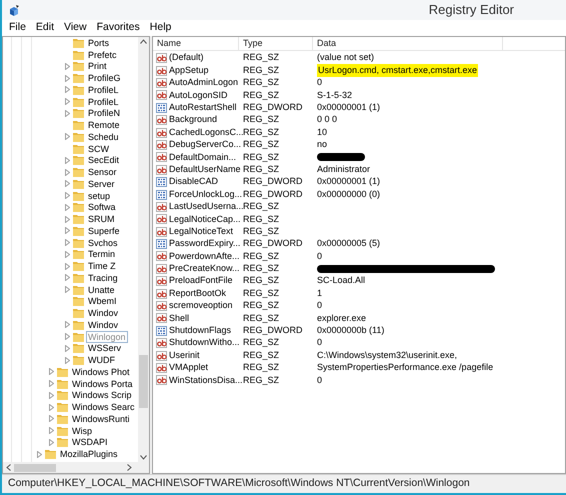 This screenshot has width=566, height=495. I want to click on tree-item: Prefetc, so click(102, 54).